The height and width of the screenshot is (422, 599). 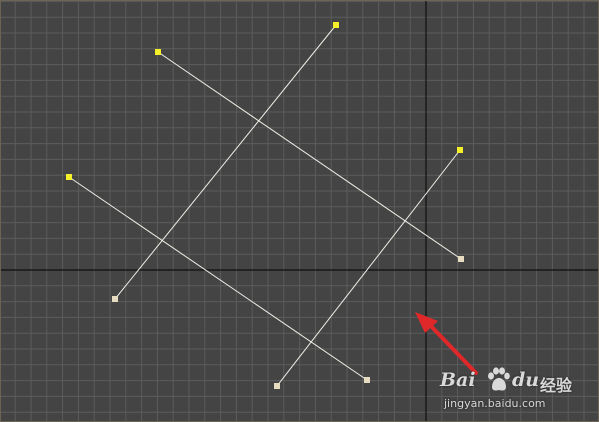 I want to click on baidu-watermark: Bai du 经验 jingyan.baidu.com, so click(x=515, y=390).